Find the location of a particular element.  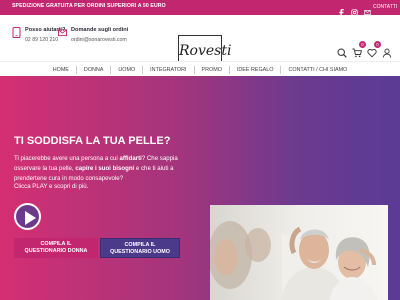

nav-item-donna: DONNA is located at coordinates (92, 69).